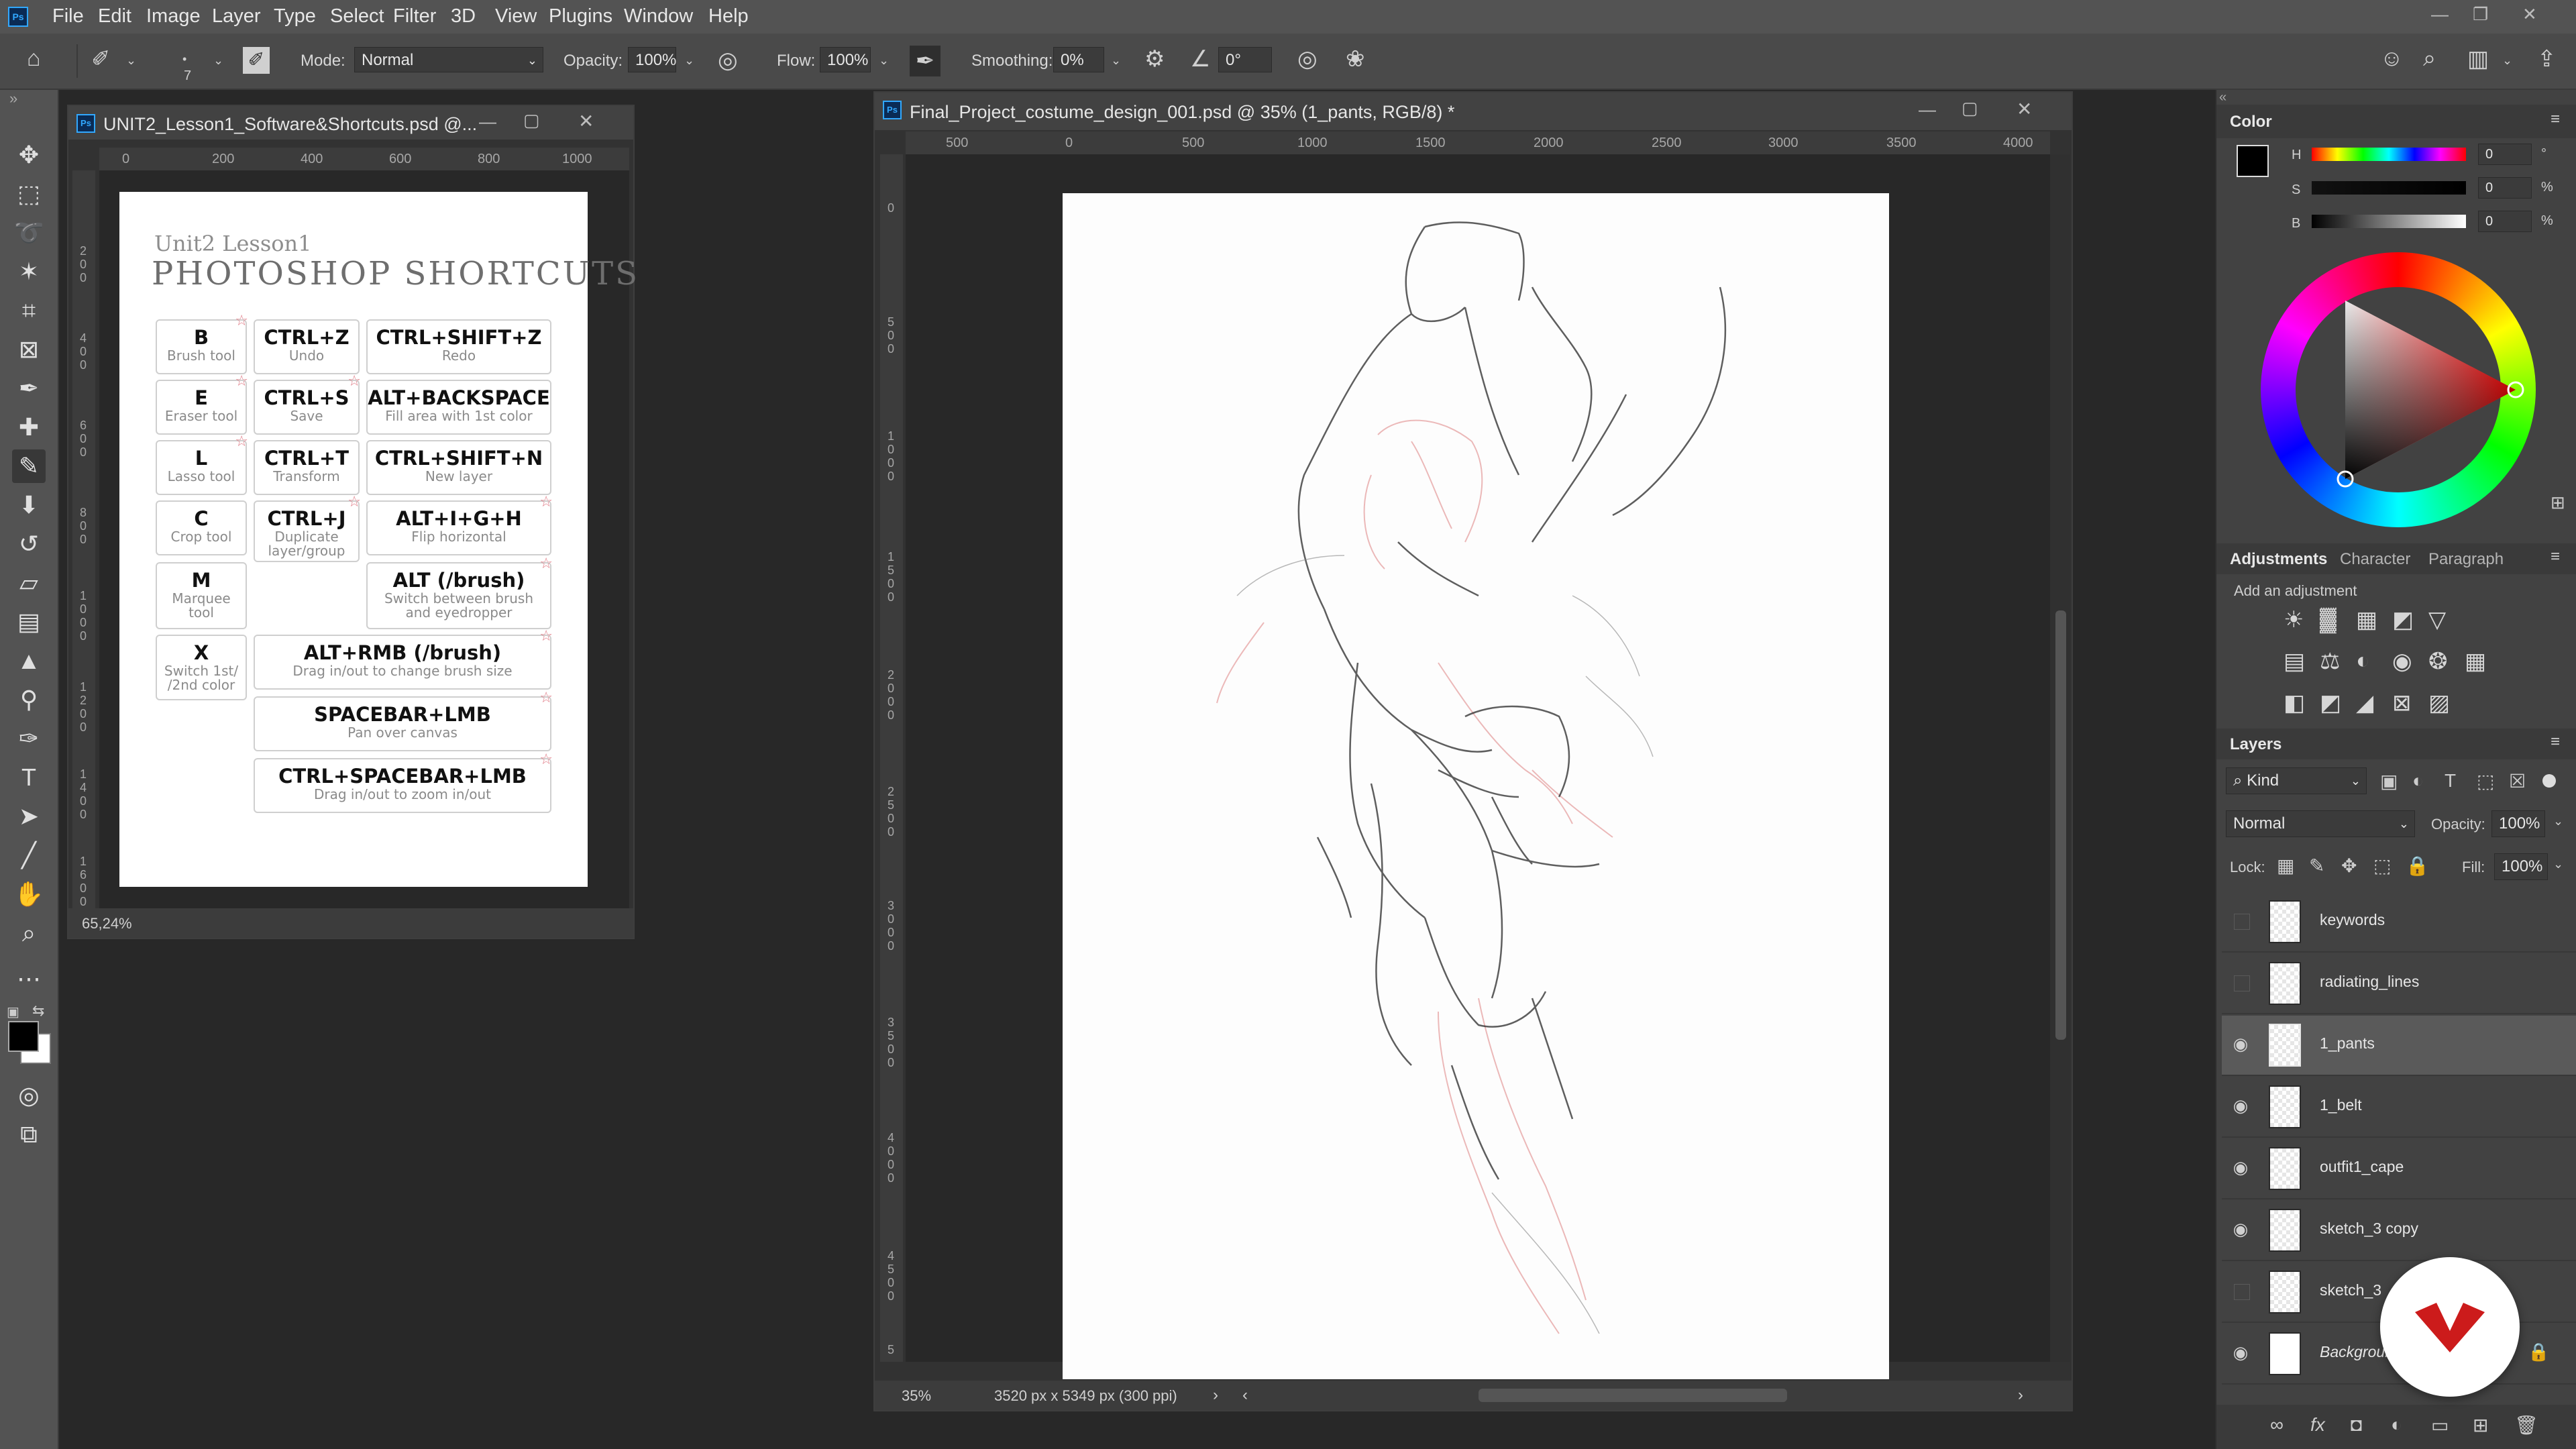 This screenshot has height=1449, width=2576. What do you see at coordinates (2277, 1425) in the screenshot?
I see `link-layers-icon: ∞` at bounding box center [2277, 1425].